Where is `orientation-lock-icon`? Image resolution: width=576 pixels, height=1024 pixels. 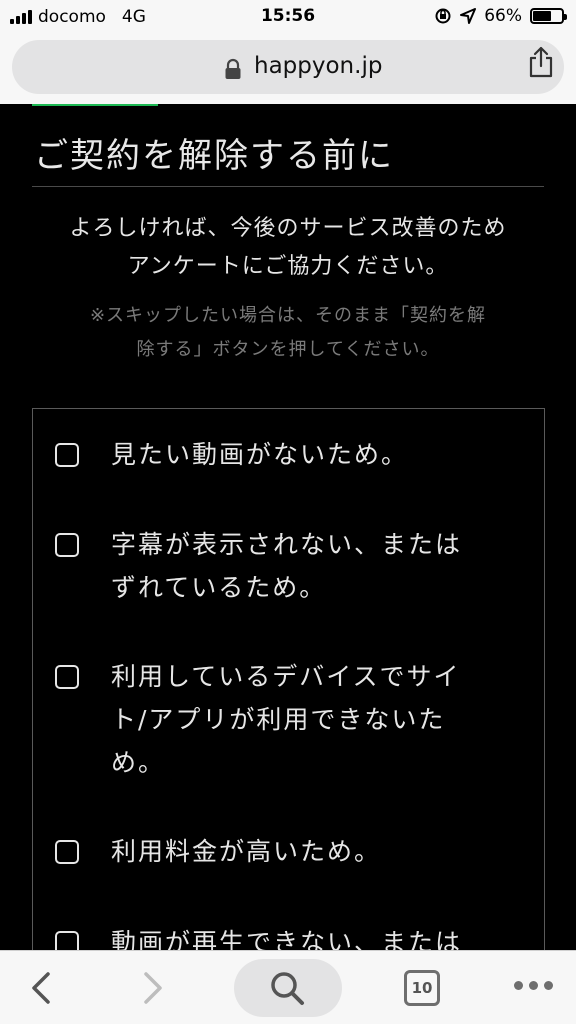
orientation-lock-icon is located at coordinates (443, 16).